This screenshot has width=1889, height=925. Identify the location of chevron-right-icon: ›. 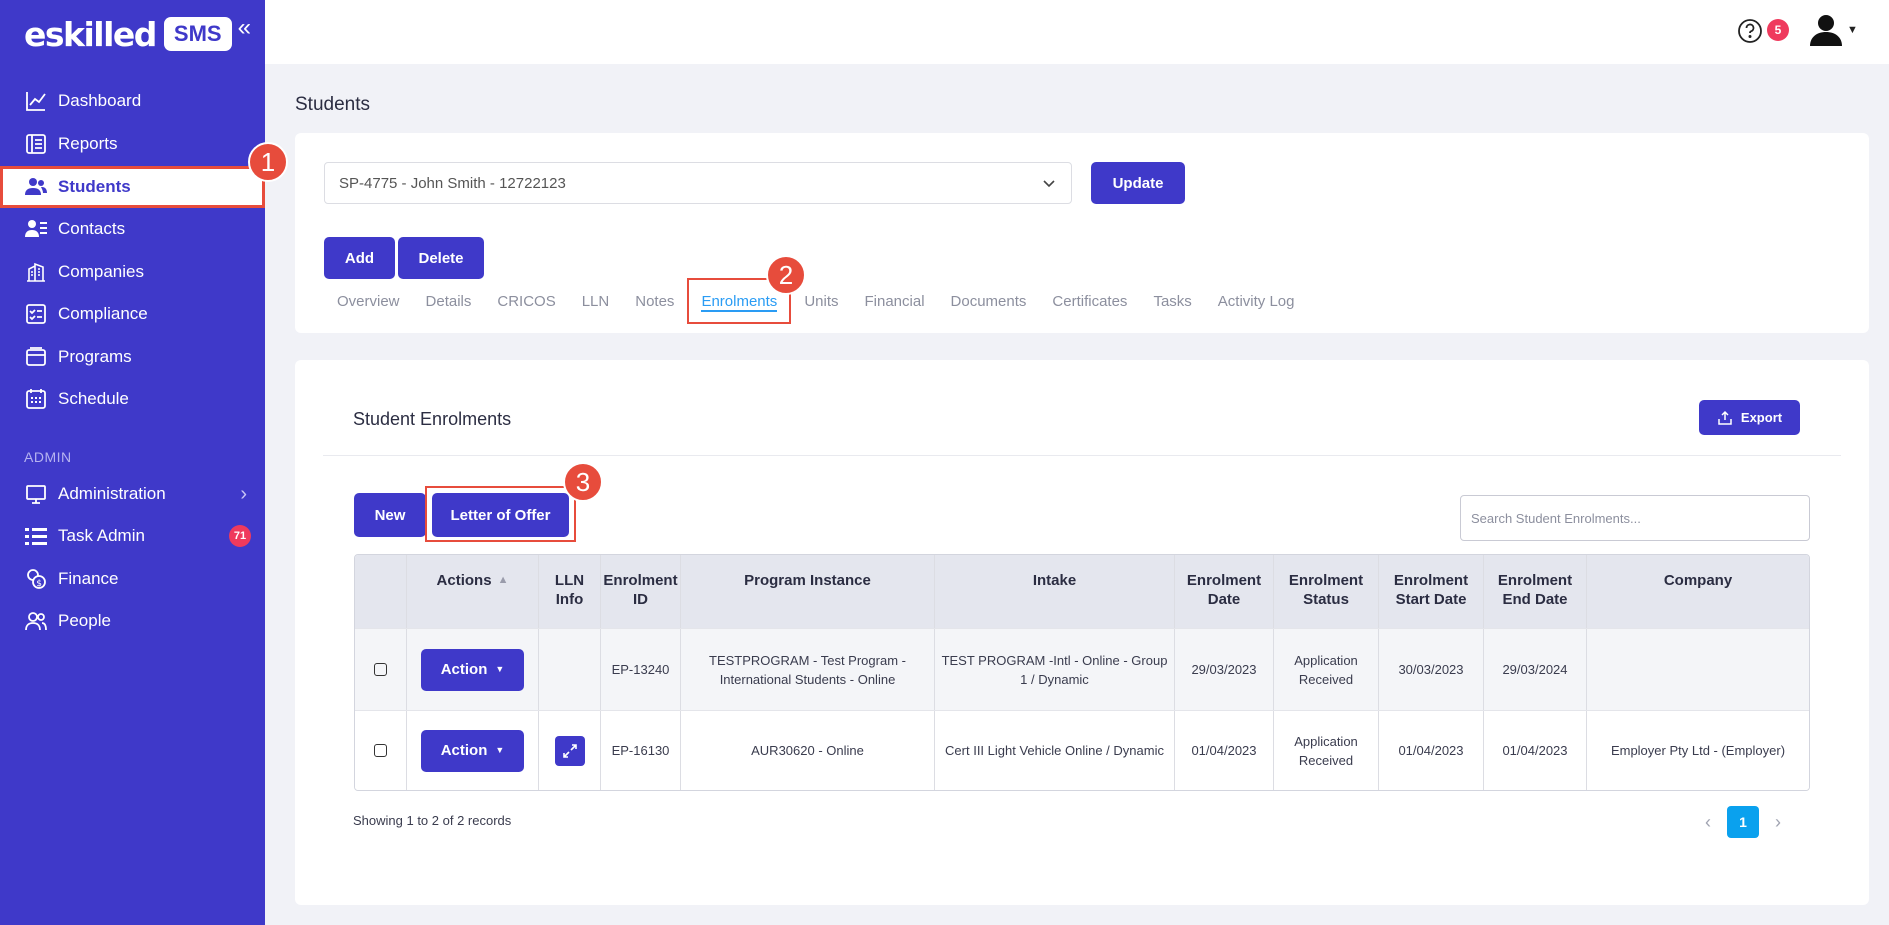
(243, 493).